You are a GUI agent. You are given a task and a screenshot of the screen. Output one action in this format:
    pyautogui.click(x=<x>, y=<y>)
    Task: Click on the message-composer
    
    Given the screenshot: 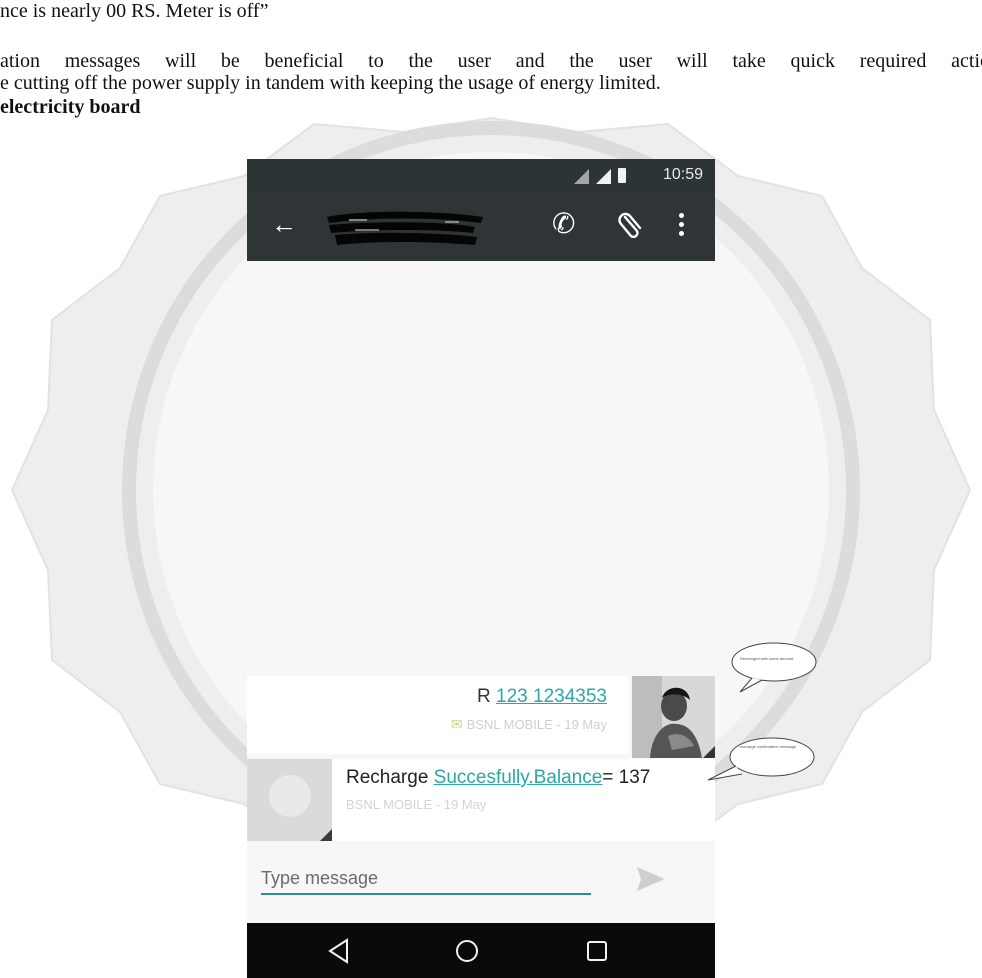 What is the action you would take?
    pyautogui.click(x=481, y=883)
    